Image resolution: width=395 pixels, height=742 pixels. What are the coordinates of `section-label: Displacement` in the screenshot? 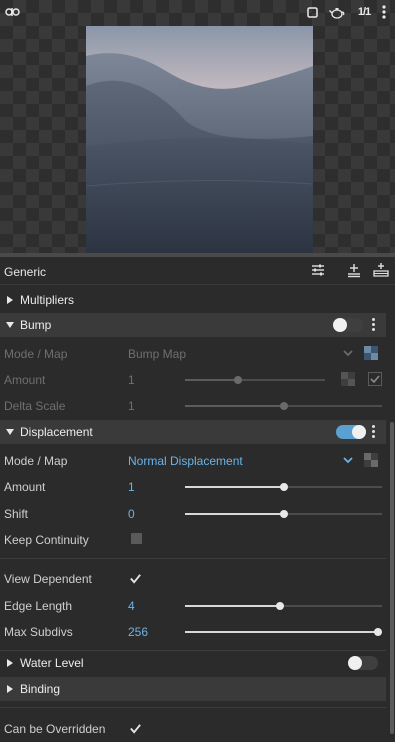 It's located at (56, 432).